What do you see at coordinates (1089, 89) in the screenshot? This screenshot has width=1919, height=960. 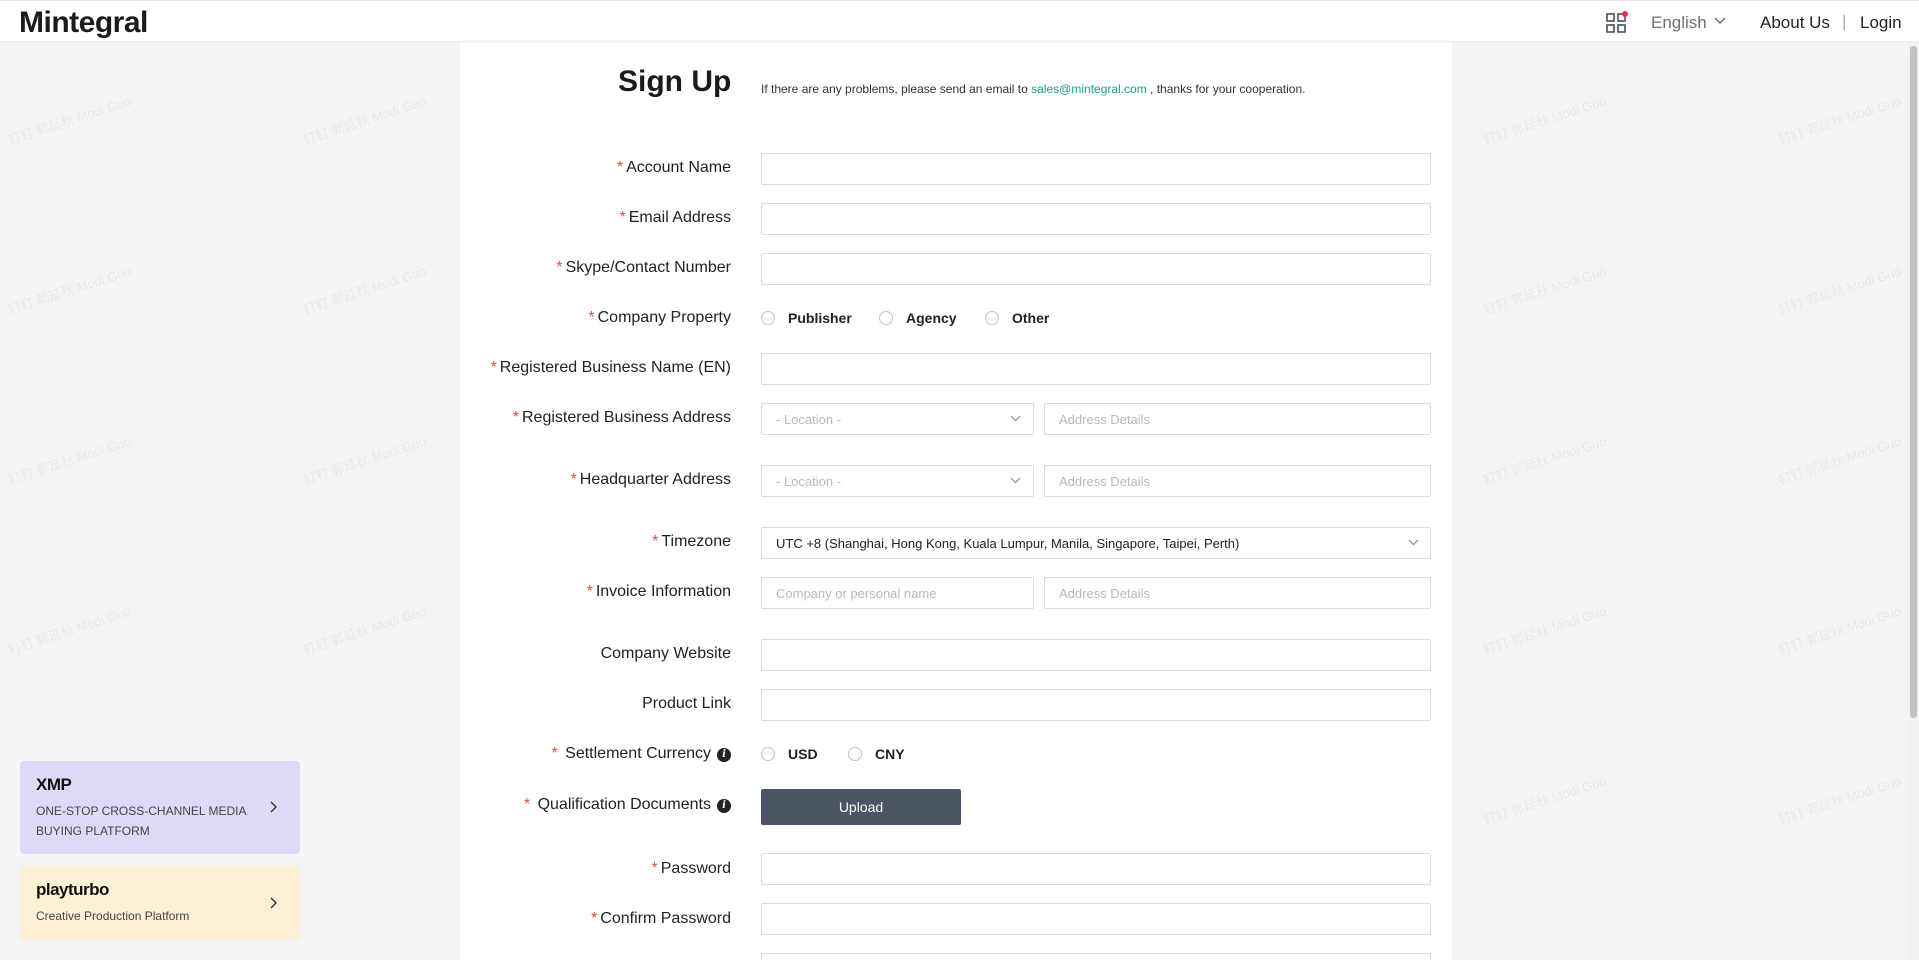 I see `support-email-link: sales@mintegral.com` at bounding box center [1089, 89].